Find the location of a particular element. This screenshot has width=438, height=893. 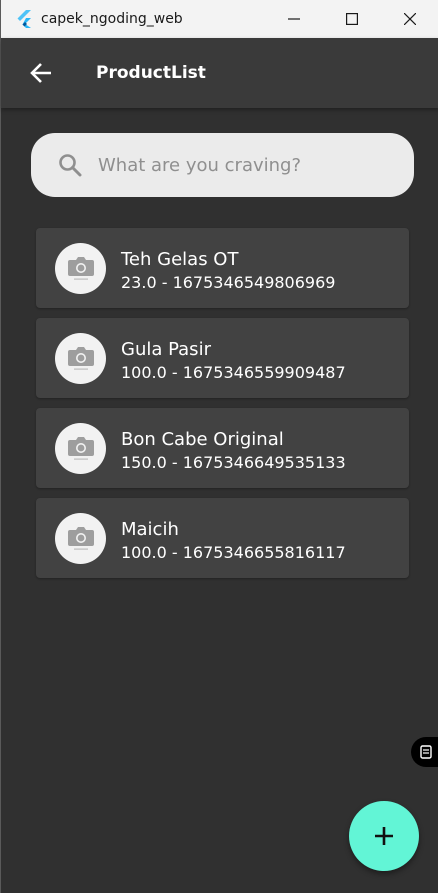

app-bar: ProductList is located at coordinates (219, 73).